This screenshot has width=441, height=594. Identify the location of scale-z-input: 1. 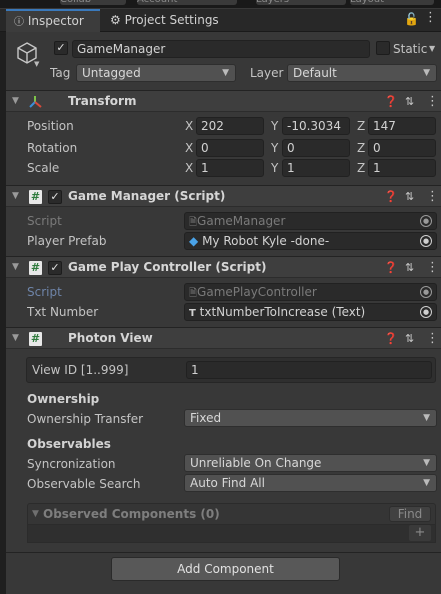
(402, 168).